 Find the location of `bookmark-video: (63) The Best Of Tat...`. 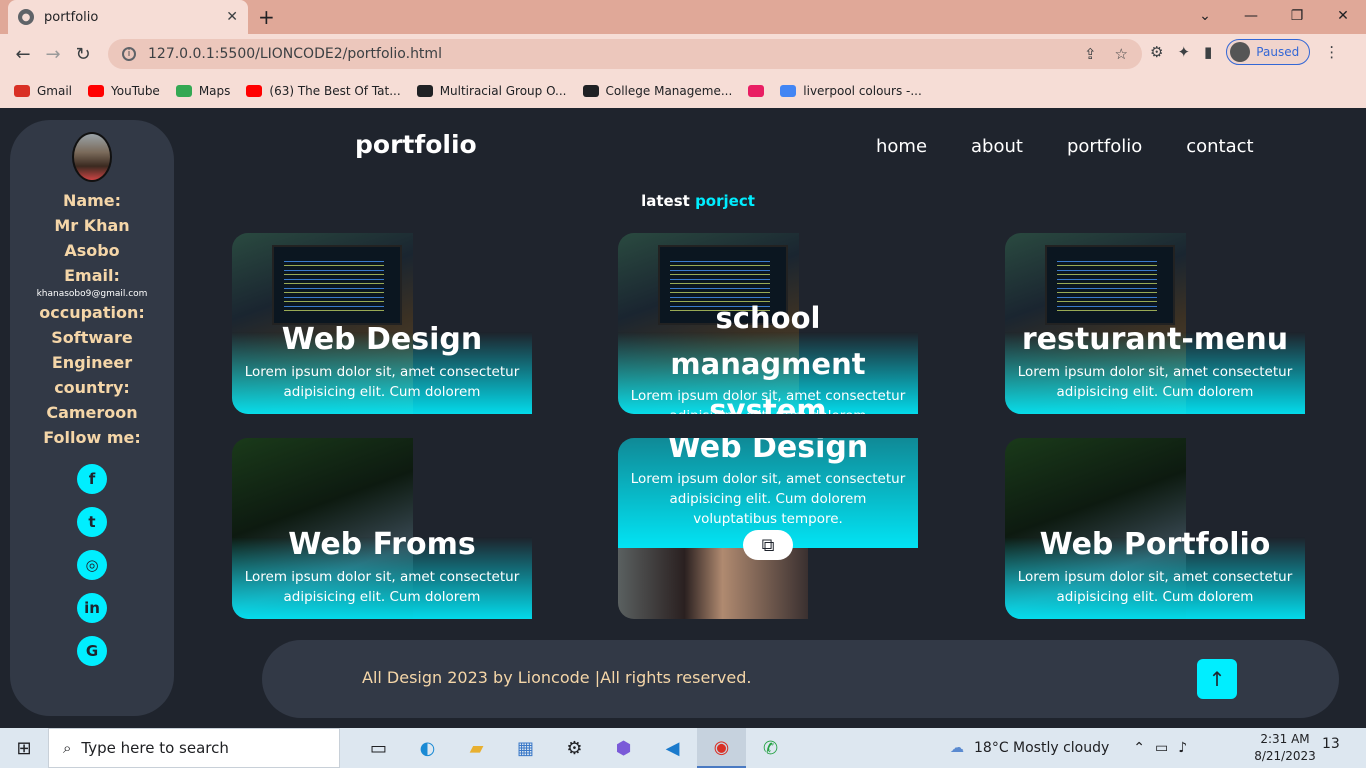

bookmark-video: (63) The Best Of Tat... is located at coordinates (323, 91).